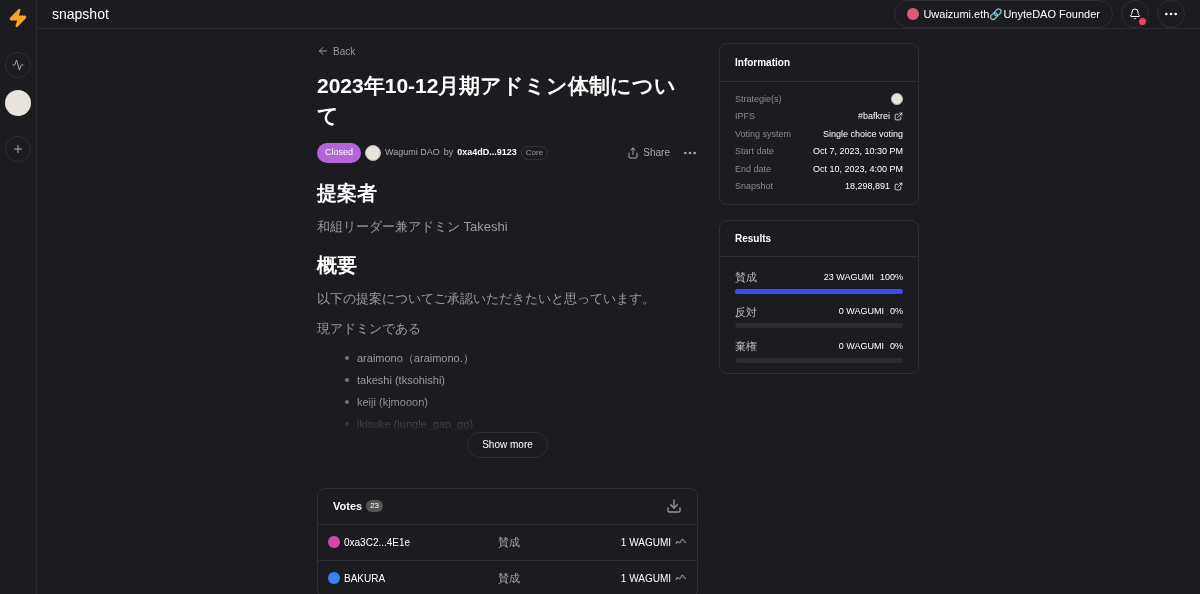 The width and height of the screenshot is (1200, 594). What do you see at coordinates (347, 193) in the screenshot?
I see `section-heading: 提案者` at bounding box center [347, 193].